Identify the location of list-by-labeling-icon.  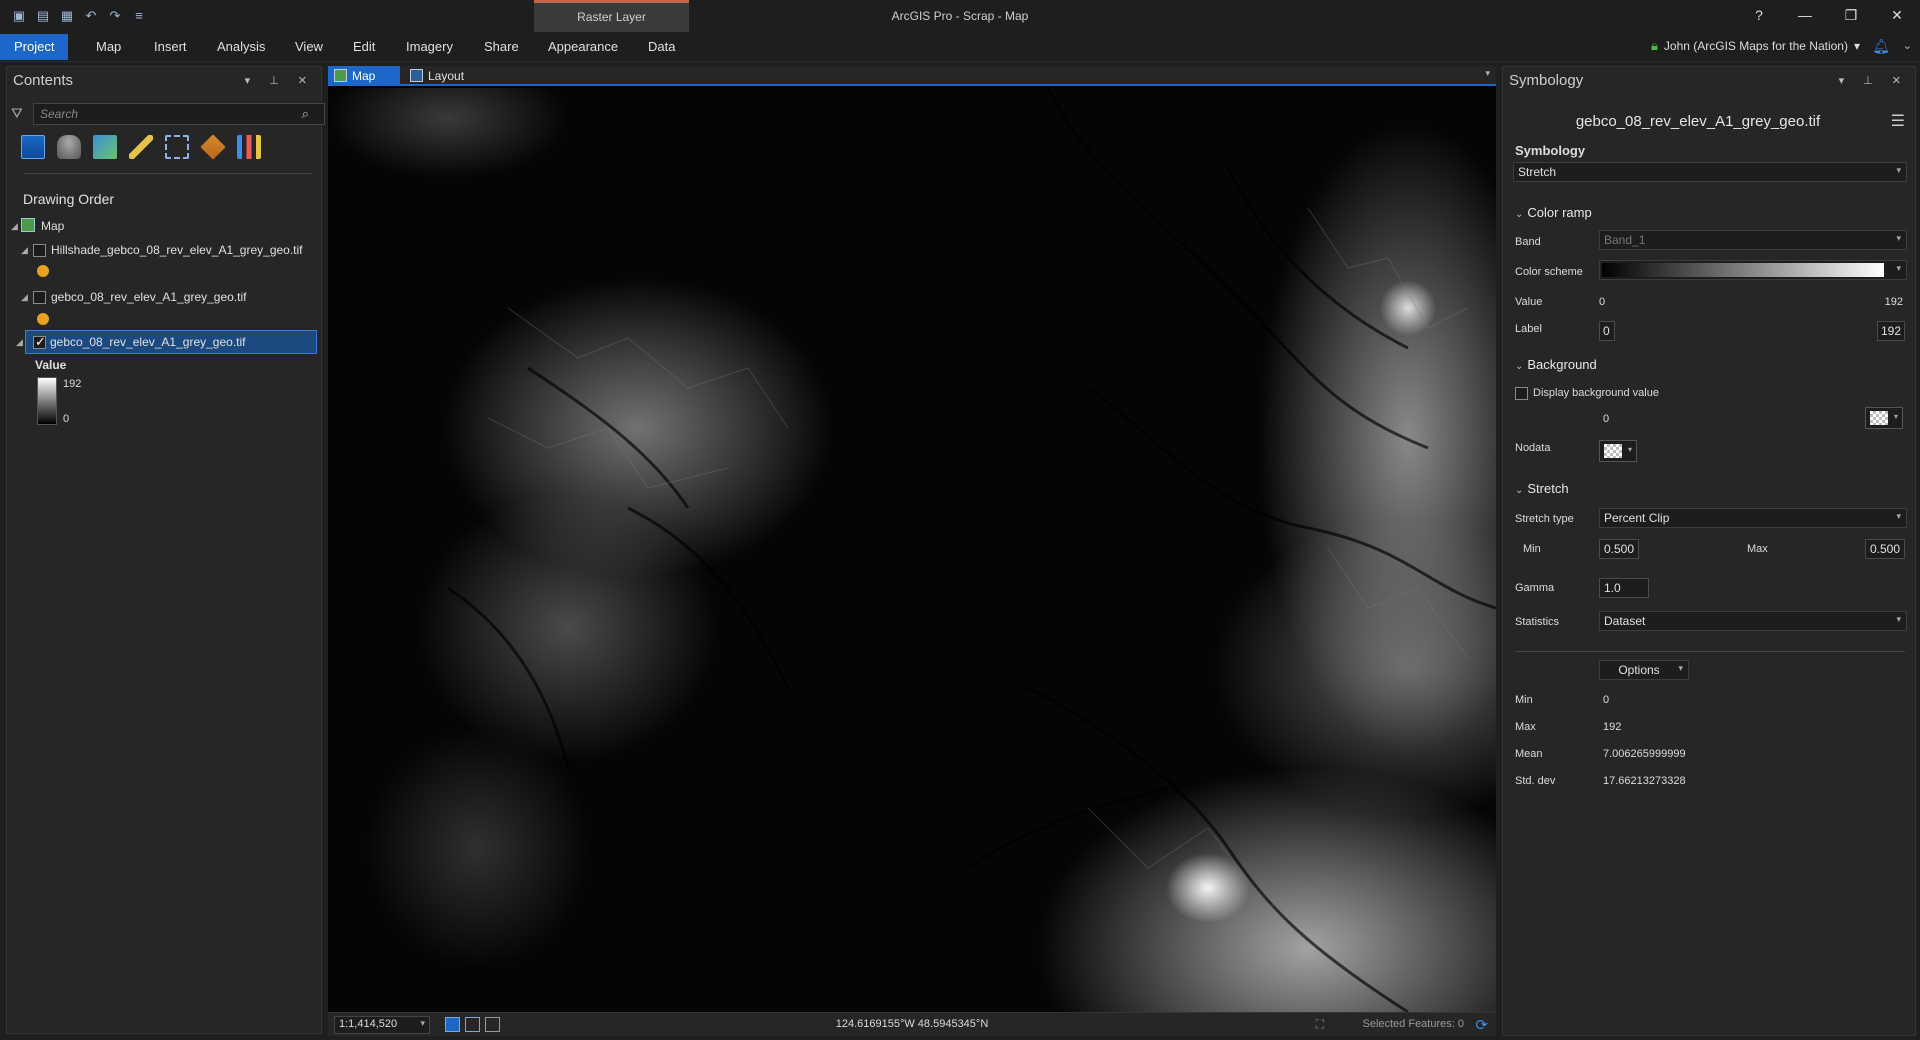
(213, 147).